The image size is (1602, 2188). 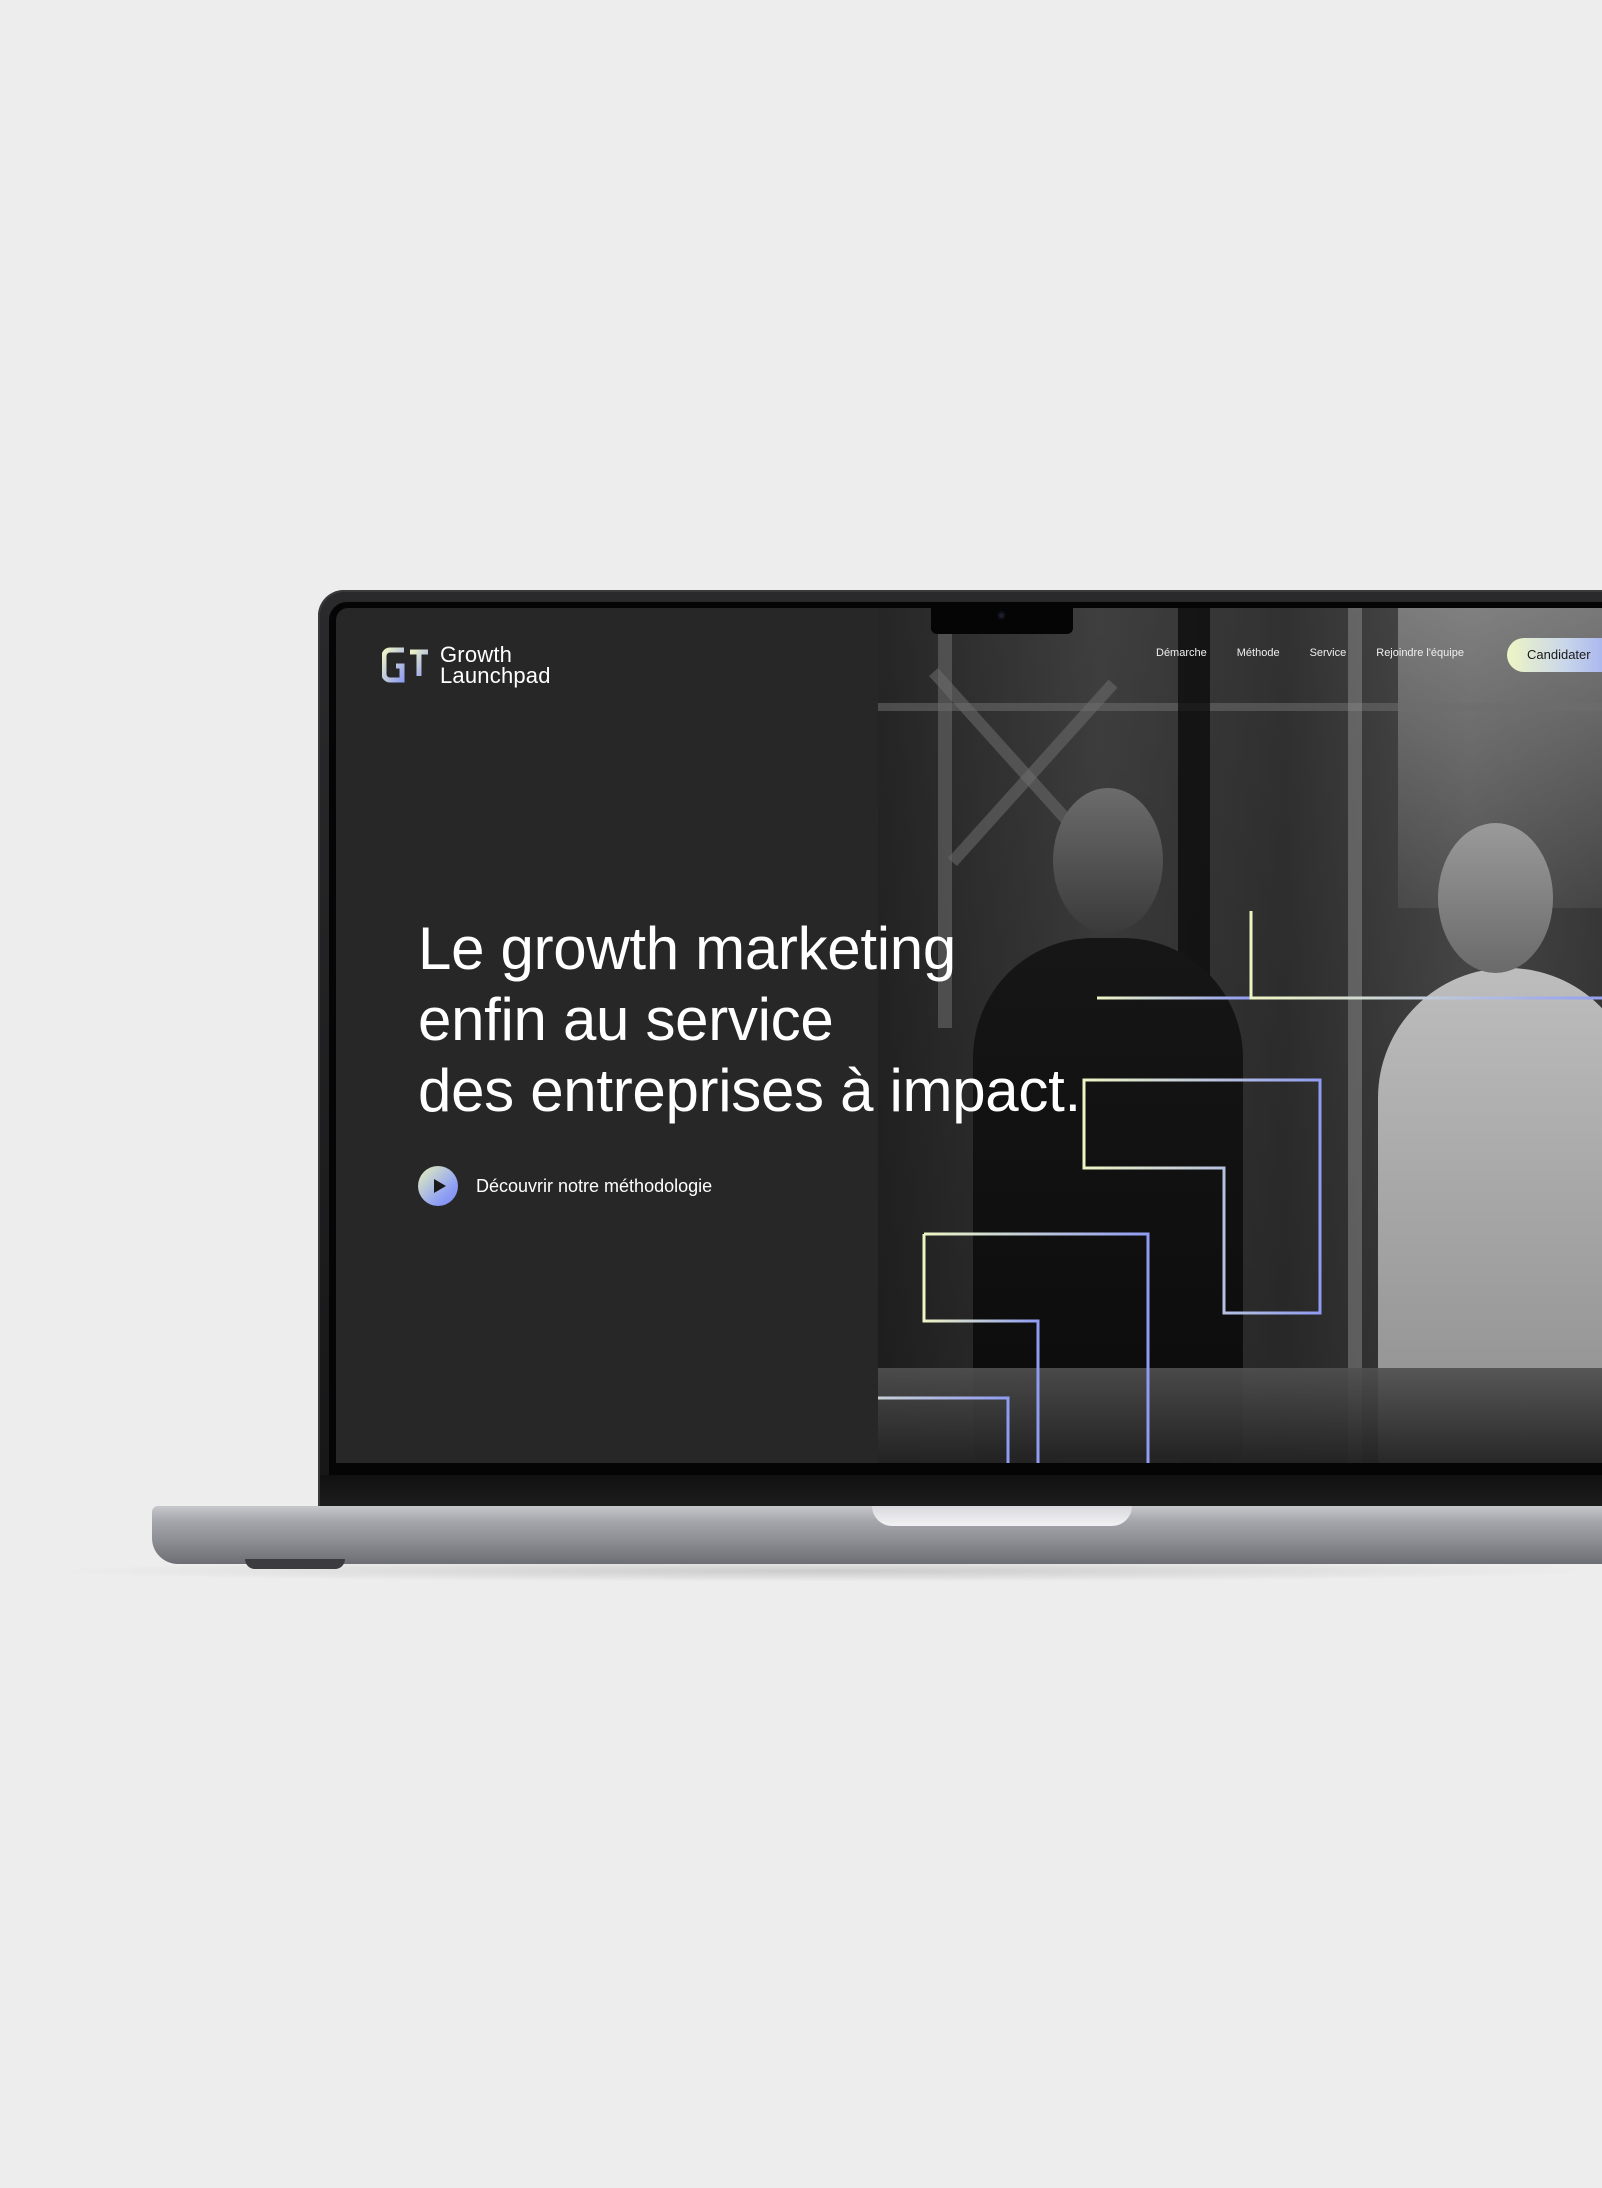 What do you see at coordinates (1181, 653) in the screenshot?
I see `nav-item-demarche: Démarche` at bounding box center [1181, 653].